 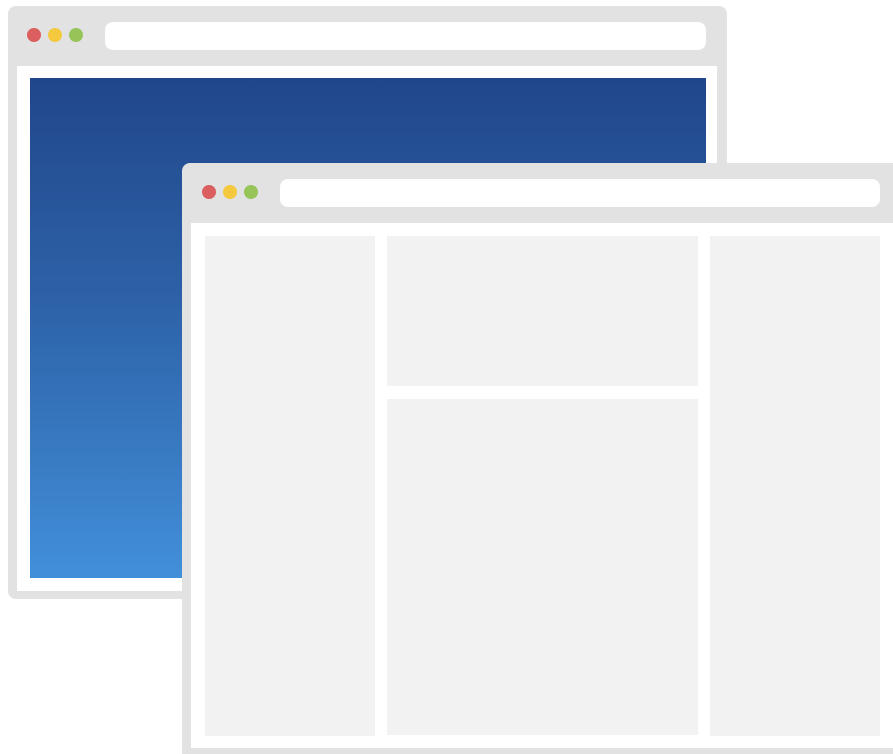 I want to click on left-sidebar-panel, so click(x=290, y=486).